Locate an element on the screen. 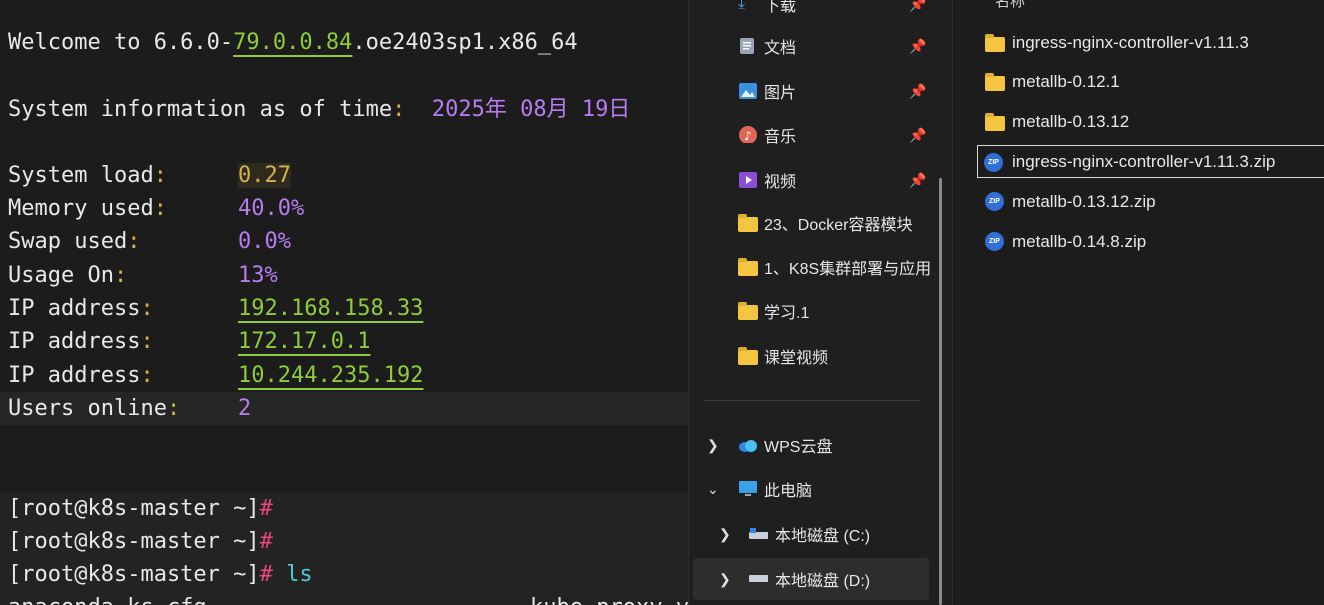  users-online-value: 2 is located at coordinates (244, 408).